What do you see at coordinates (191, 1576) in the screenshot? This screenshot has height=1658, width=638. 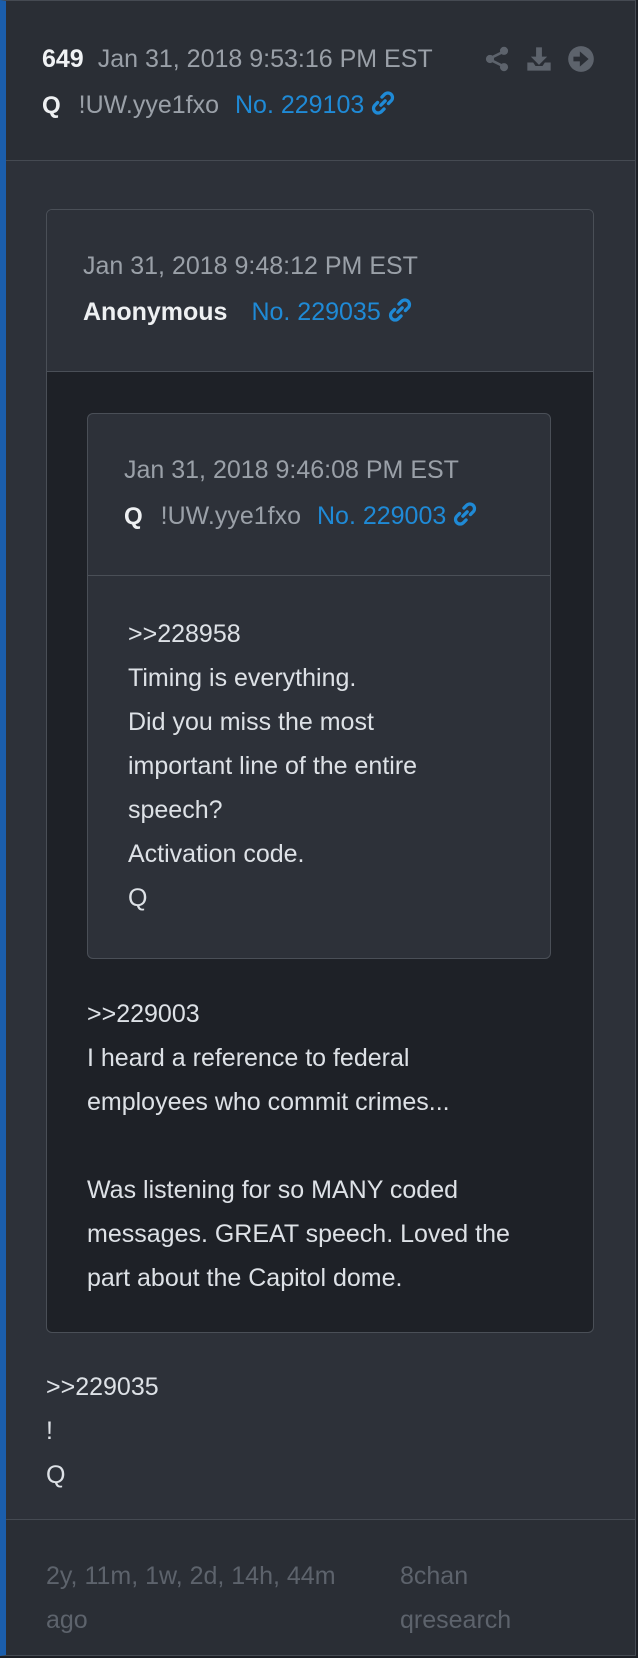 I see `relative-time-line: 2y, 11m, 1w, 2d, 14h, 44m` at bounding box center [191, 1576].